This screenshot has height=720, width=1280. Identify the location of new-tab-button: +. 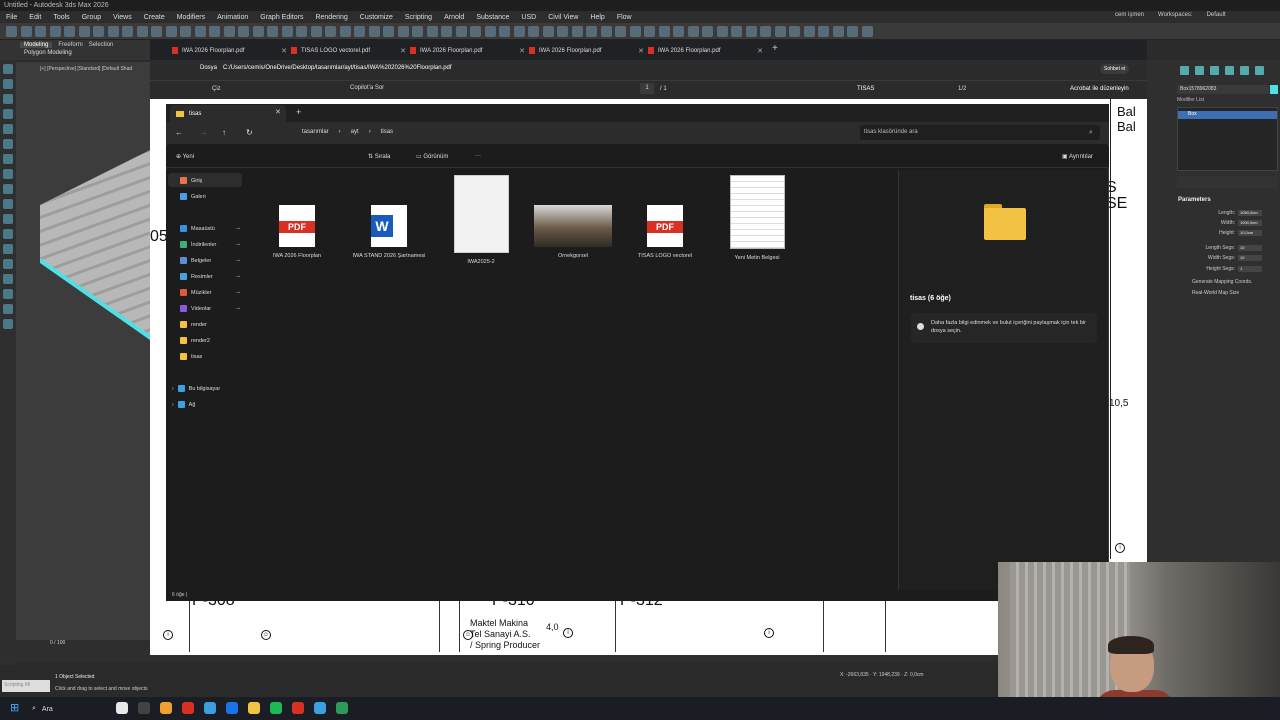
(775, 48).